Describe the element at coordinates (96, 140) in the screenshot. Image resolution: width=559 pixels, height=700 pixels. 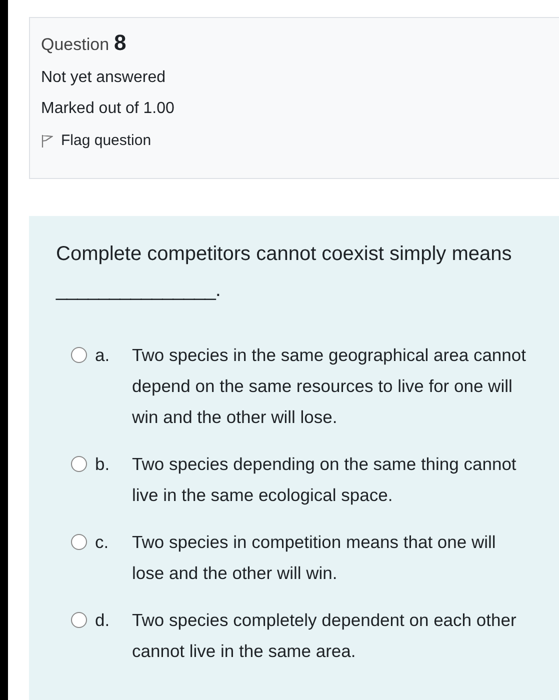
I see `flag-question-link: Flag question` at that location.